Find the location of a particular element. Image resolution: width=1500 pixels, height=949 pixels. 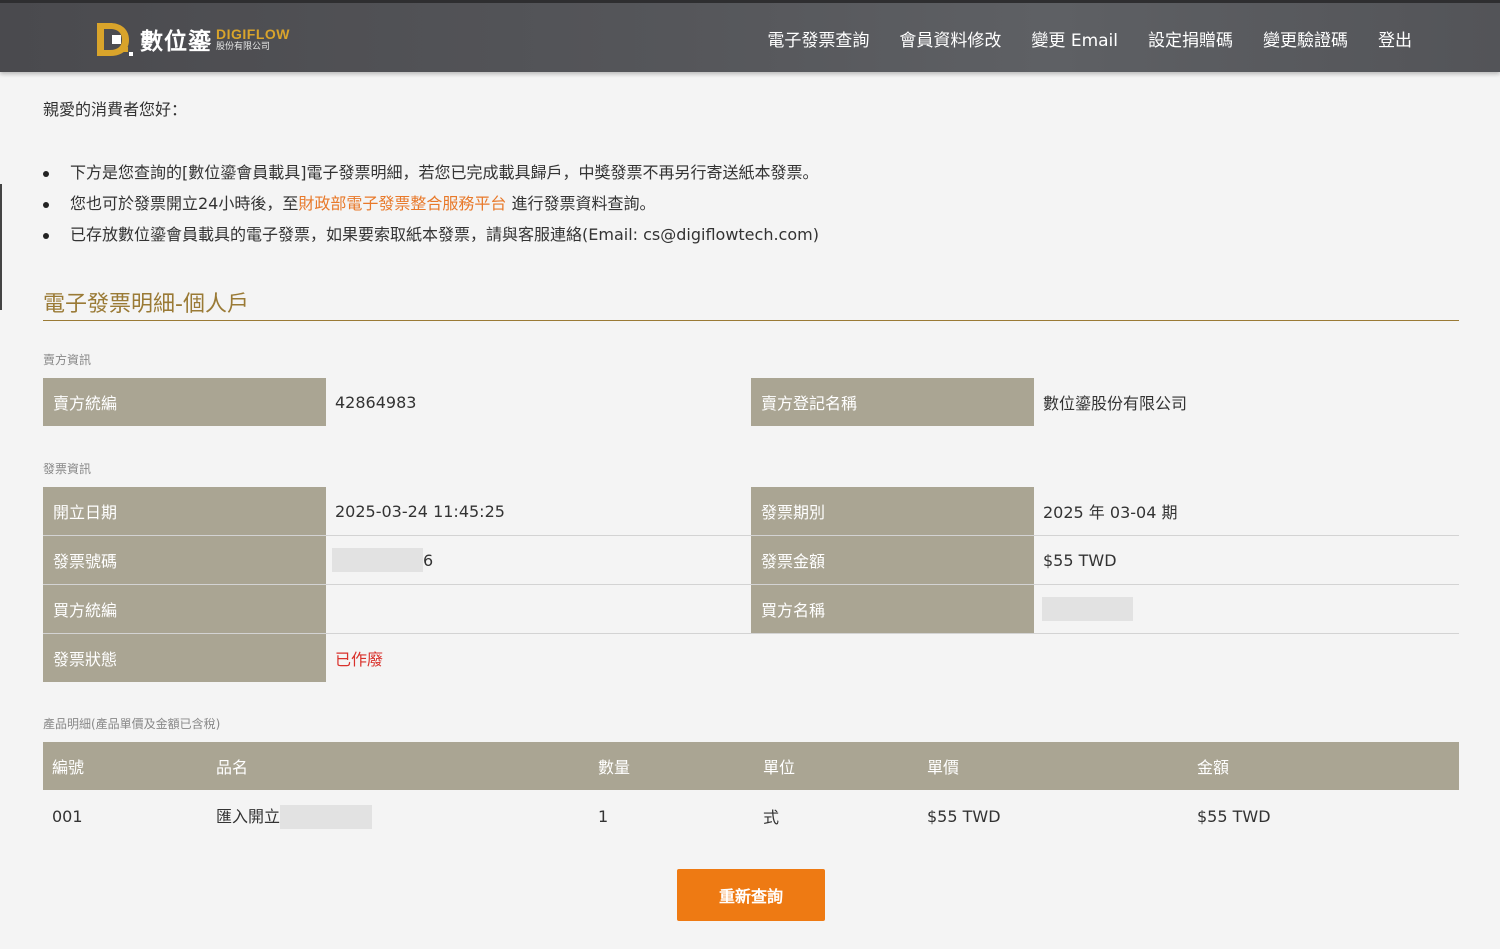

left-edge-bar is located at coordinates (1, 247).